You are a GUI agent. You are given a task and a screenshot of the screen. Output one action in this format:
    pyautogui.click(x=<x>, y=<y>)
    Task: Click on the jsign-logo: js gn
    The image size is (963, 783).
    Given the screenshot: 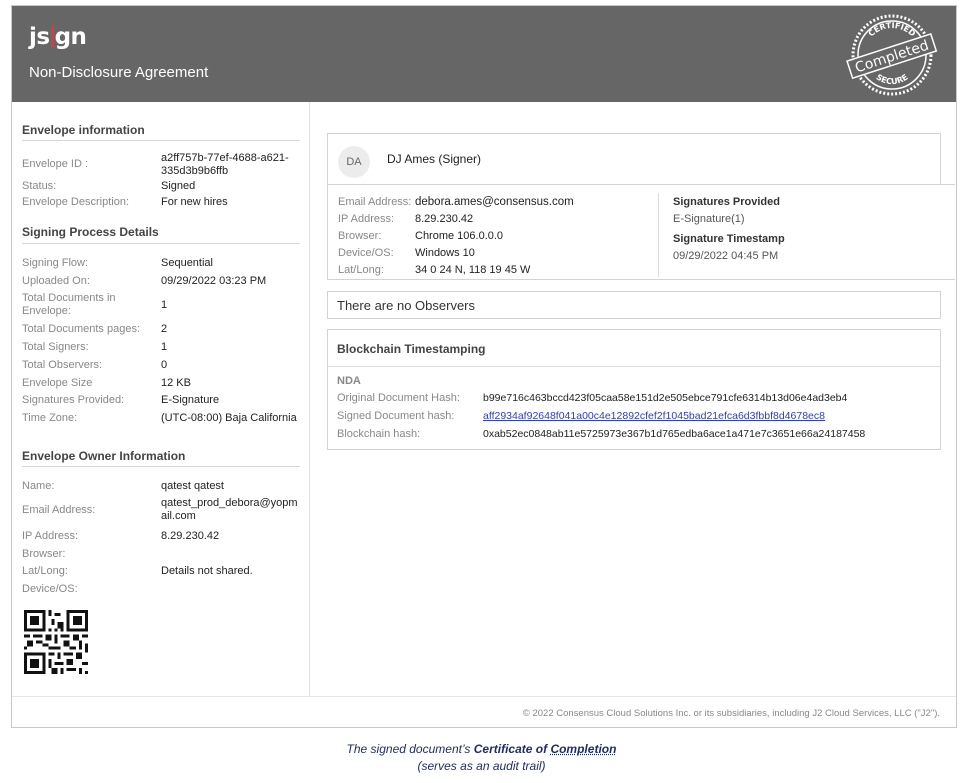 What is the action you would take?
    pyautogui.click(x=58, y=37)
    